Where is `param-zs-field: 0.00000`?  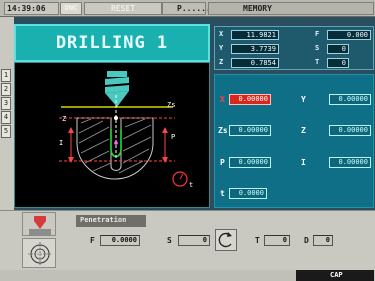 param-zs-field: 0.00000 is located at coordinates (250, 130).